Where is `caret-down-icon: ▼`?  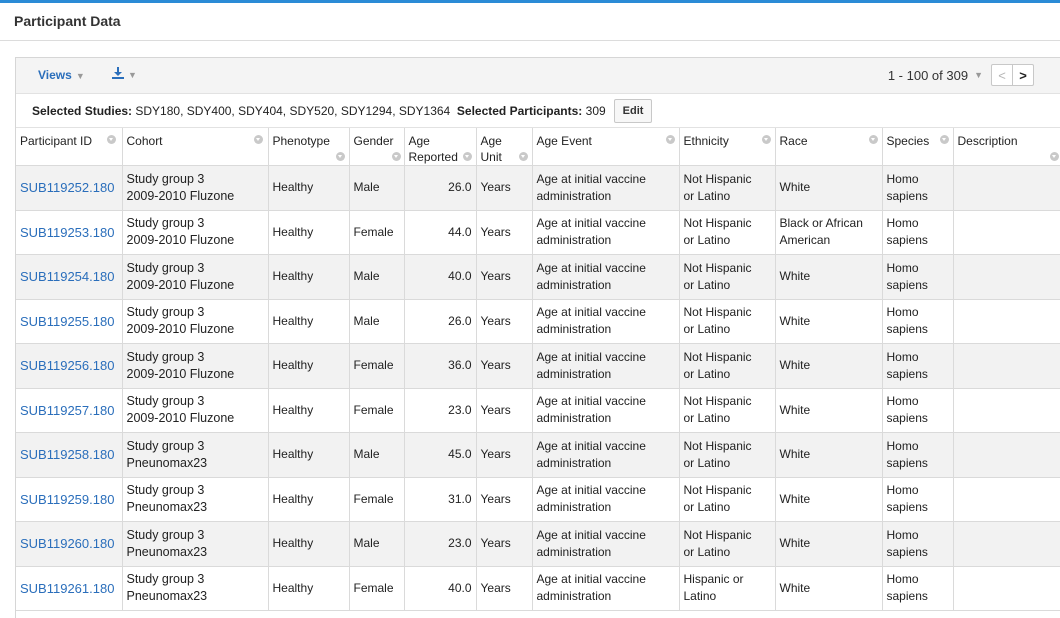 caret-down-icon: ▼ is located at coordinates (978, 75).